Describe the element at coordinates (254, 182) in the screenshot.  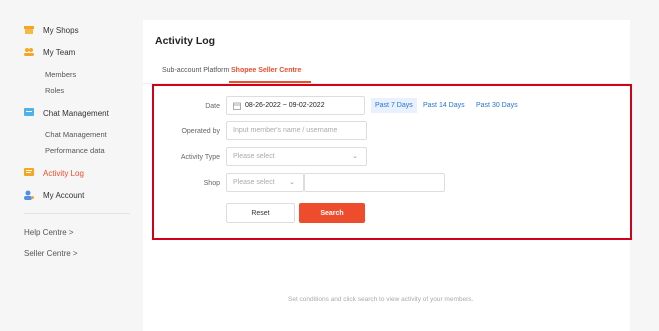
I see `shop-placeholder: Please select` at that location.